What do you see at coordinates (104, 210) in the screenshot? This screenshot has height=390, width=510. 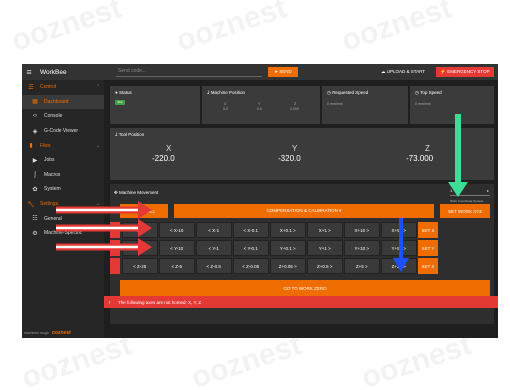 I see `red-arrow-x` at bounding box center [104, 210].